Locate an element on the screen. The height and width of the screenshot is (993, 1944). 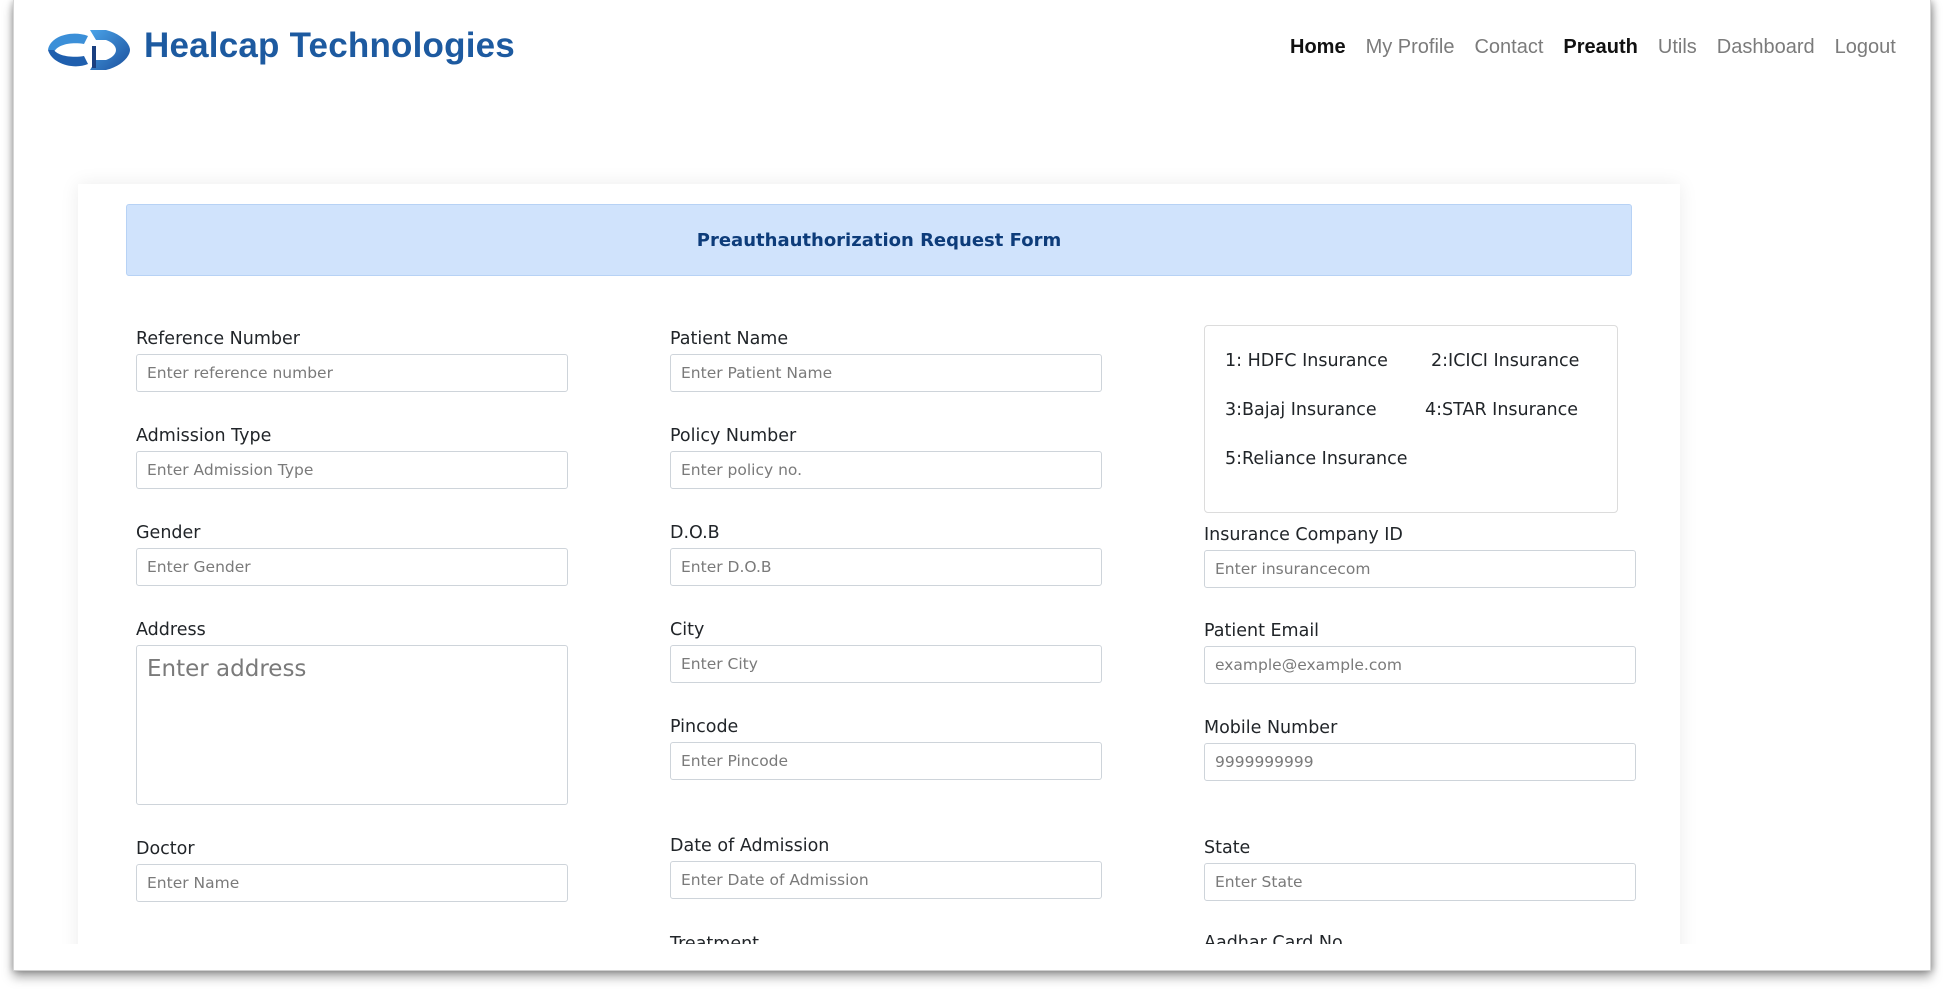
admission-type-input is located at coordinates (352, 470).